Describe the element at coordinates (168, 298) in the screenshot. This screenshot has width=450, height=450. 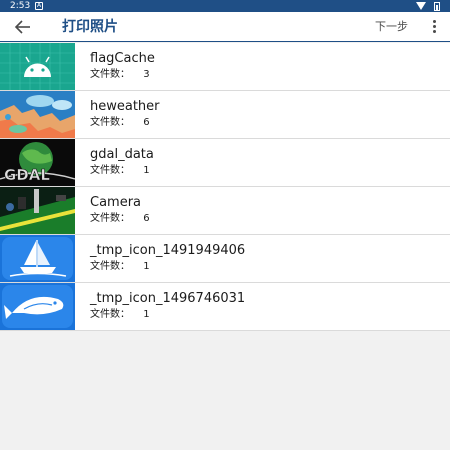
I see `folder-name: _tmp_icon_1496746031` at that location.